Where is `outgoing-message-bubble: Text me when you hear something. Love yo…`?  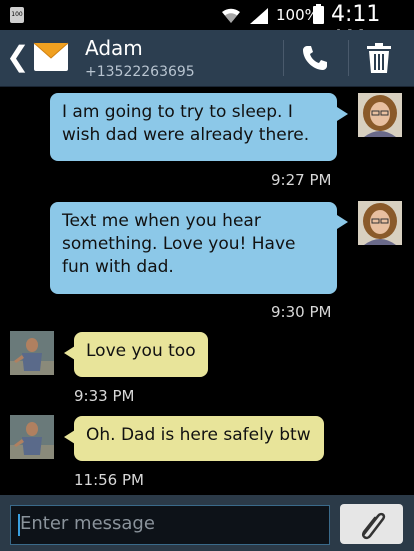
outgoing-message-bubble: Text me when you hear something. Love yo… is located at coordinates (193, 248).